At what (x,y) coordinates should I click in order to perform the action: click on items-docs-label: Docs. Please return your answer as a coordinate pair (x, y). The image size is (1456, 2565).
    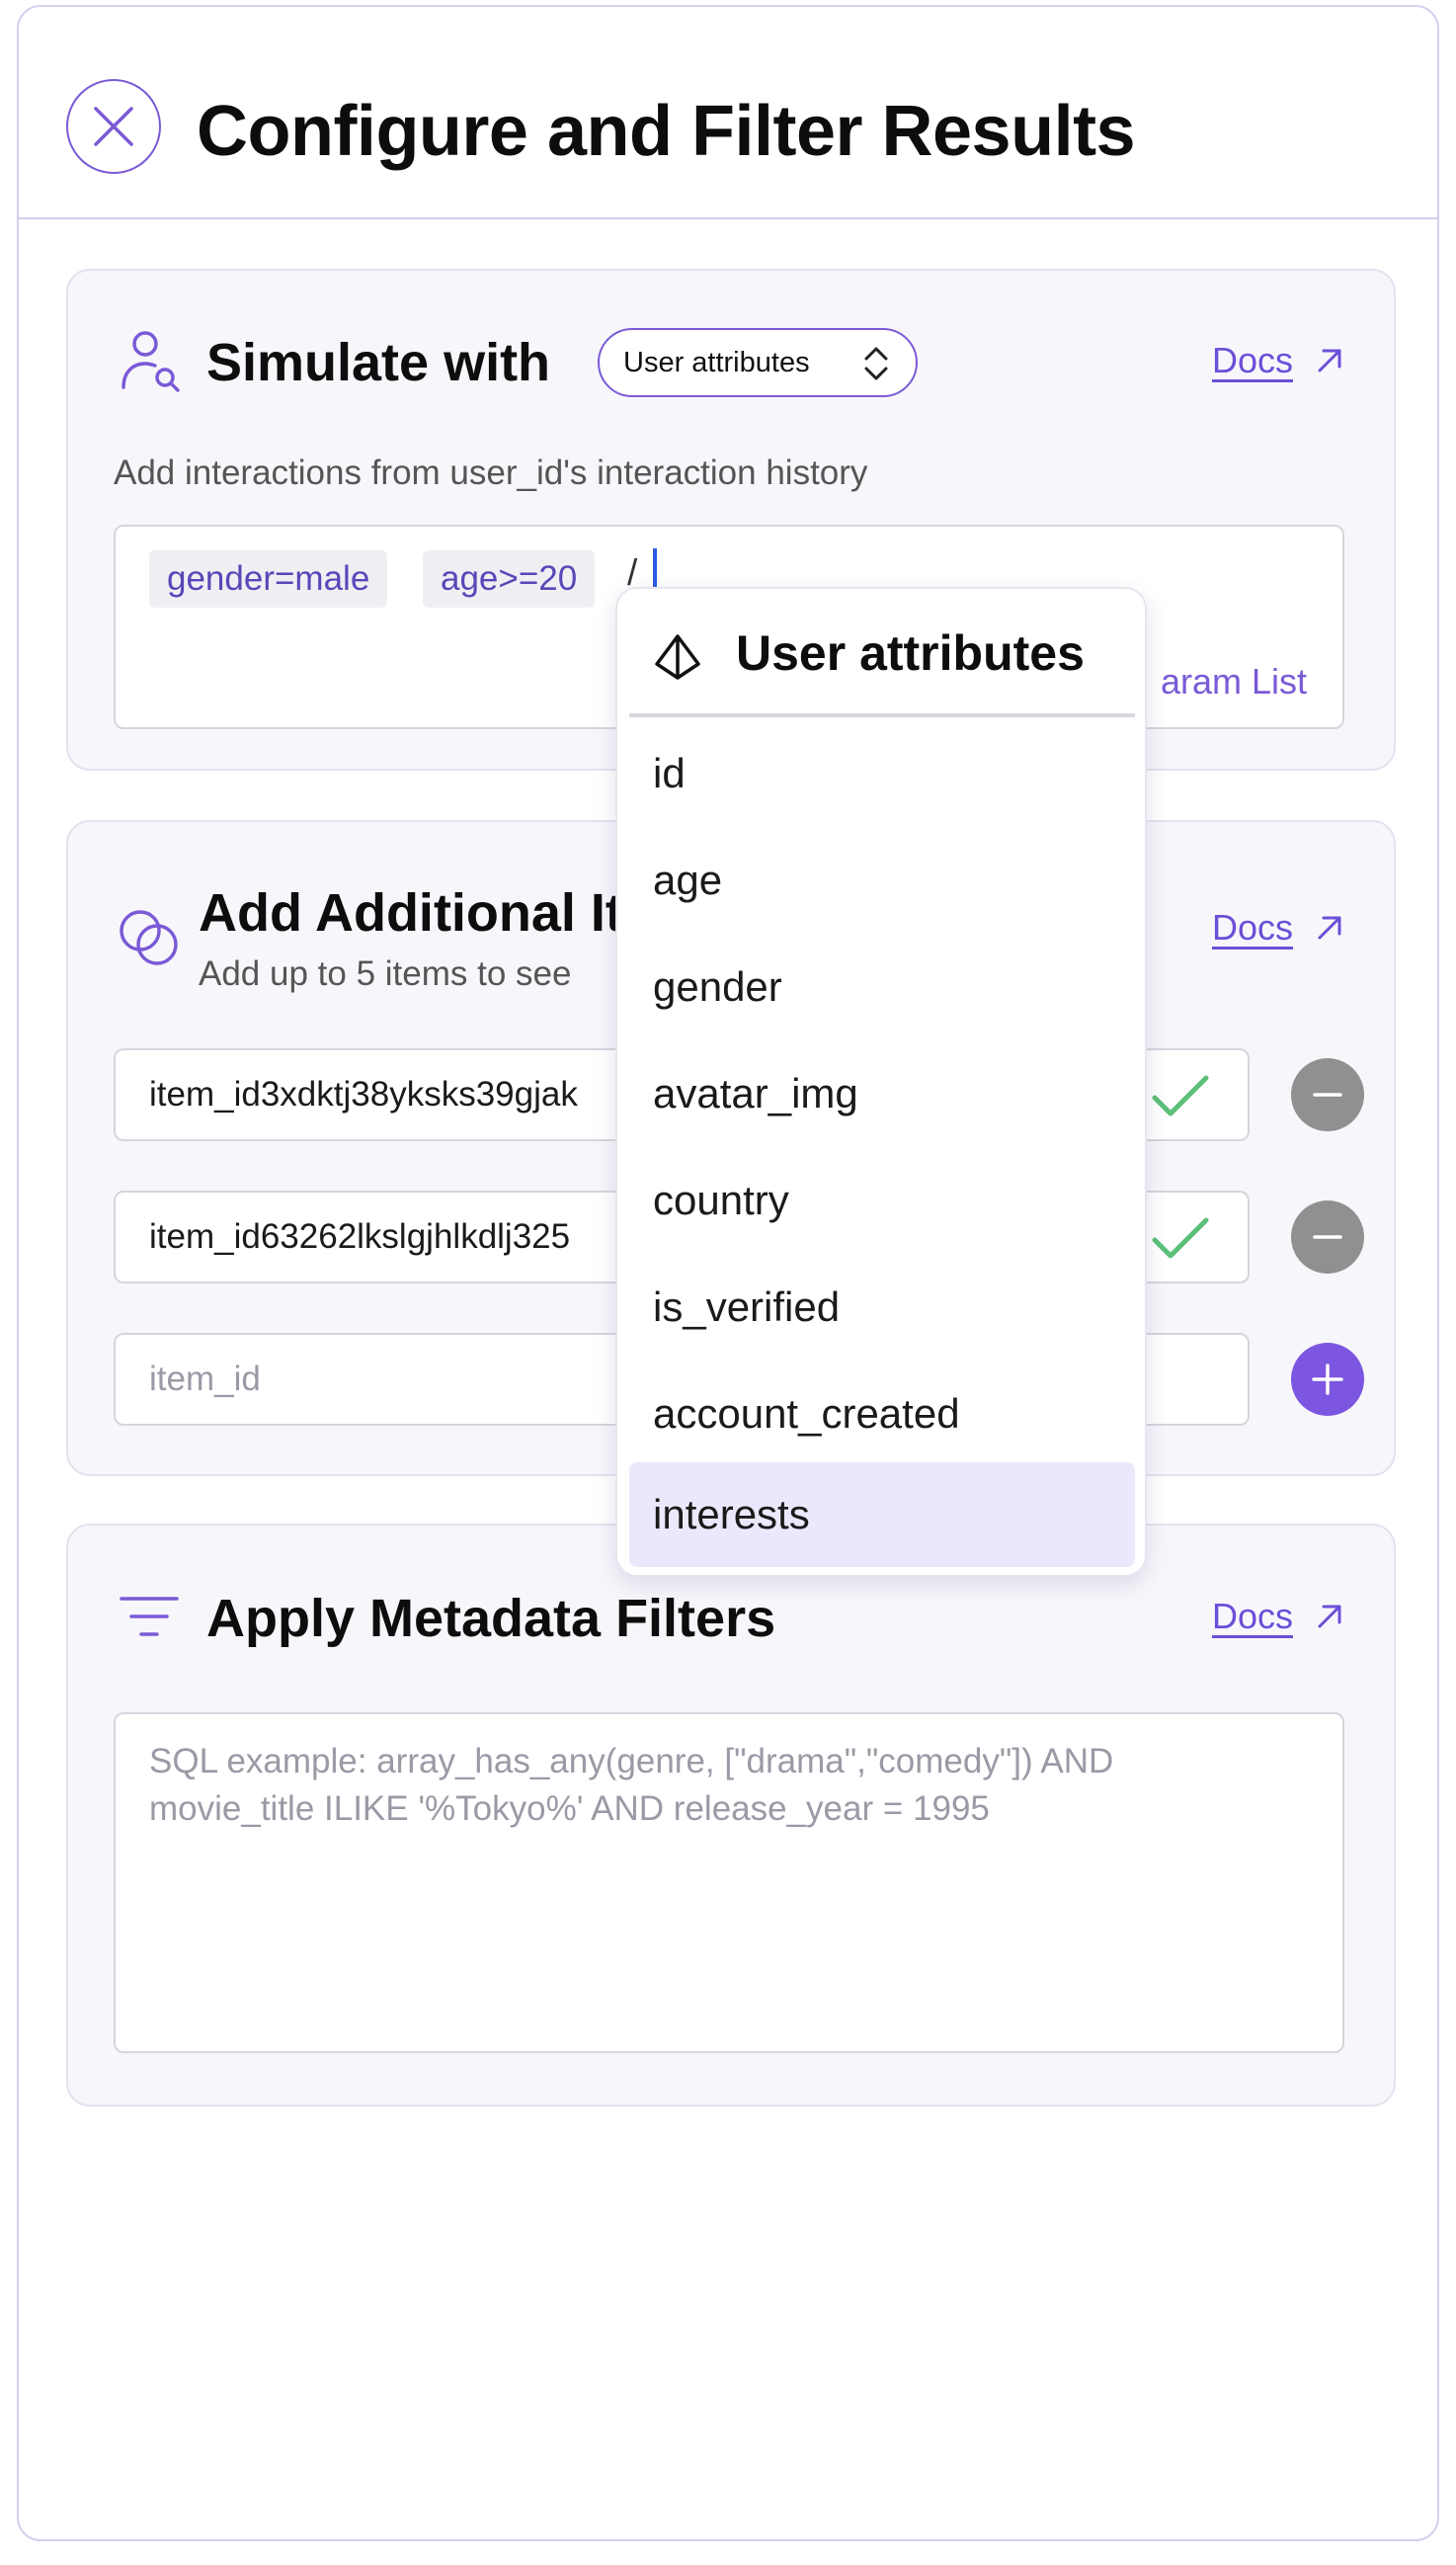
    Looking at the image, I should click on (1252, 928).